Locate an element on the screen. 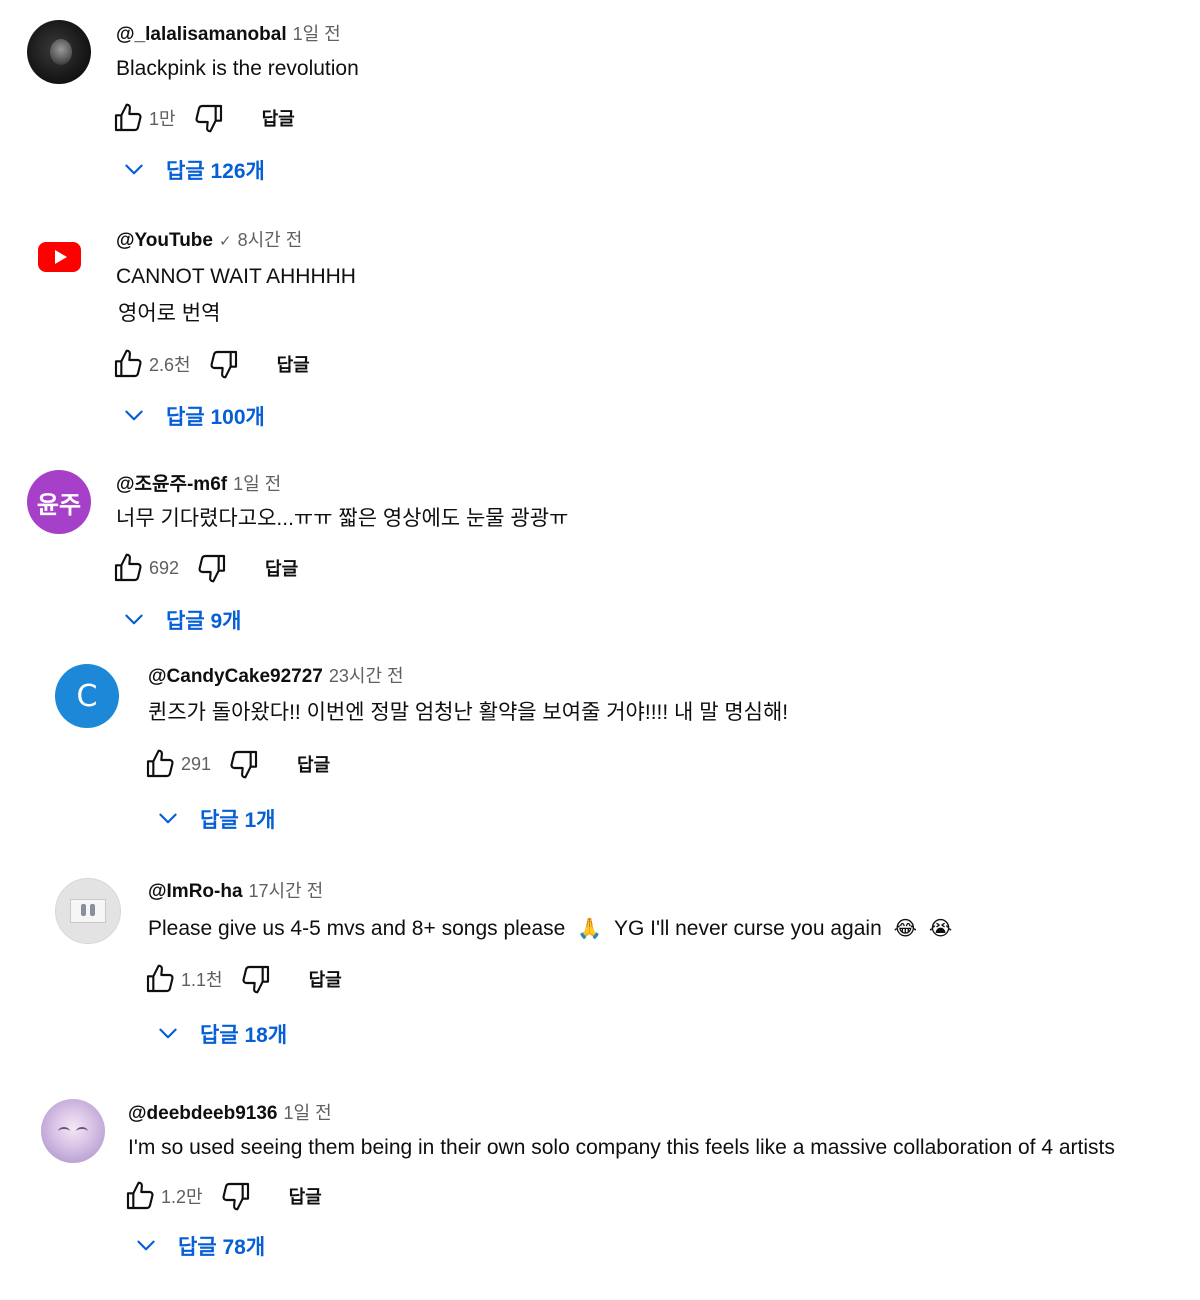 This screenshot has height=1300, width=1200. replies-label: 답글 126개 is located at coordinates (215, 171).